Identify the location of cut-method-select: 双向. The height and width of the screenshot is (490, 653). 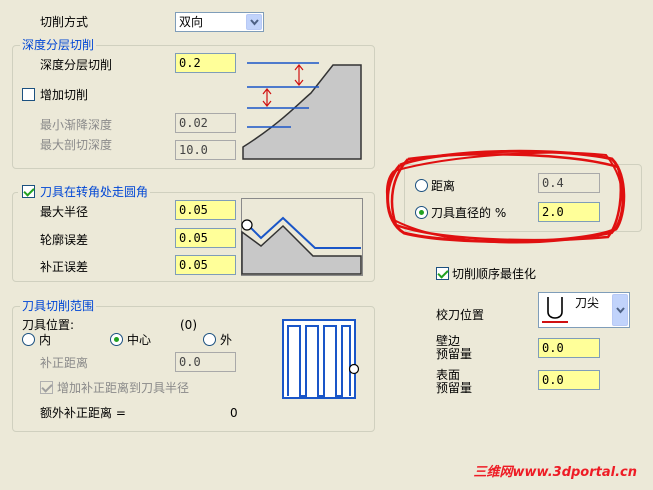
(219, 22).